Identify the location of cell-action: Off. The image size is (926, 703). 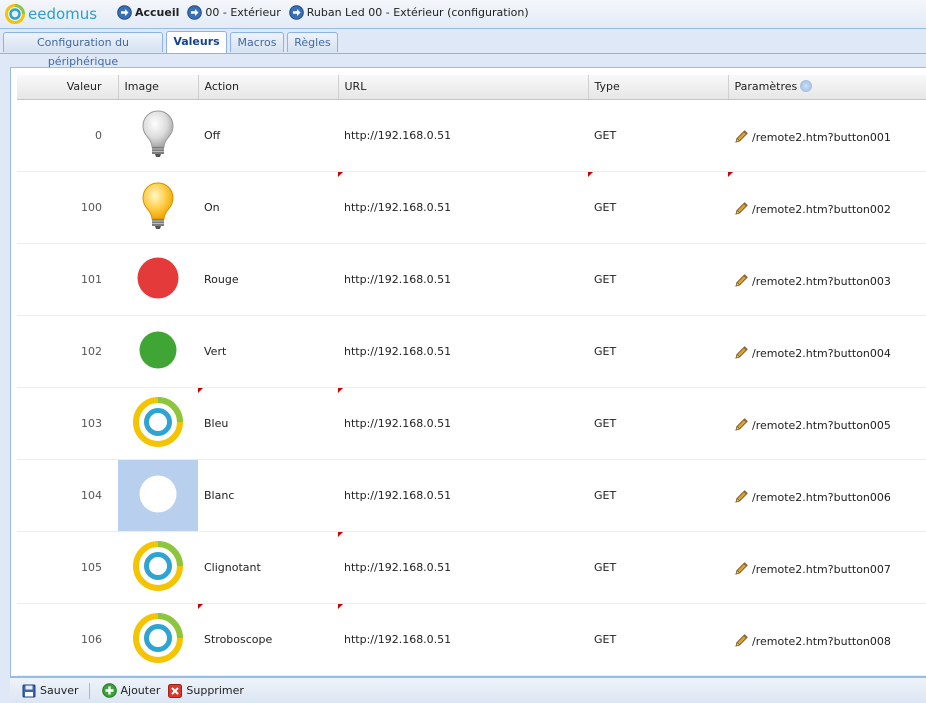
(268, 135).